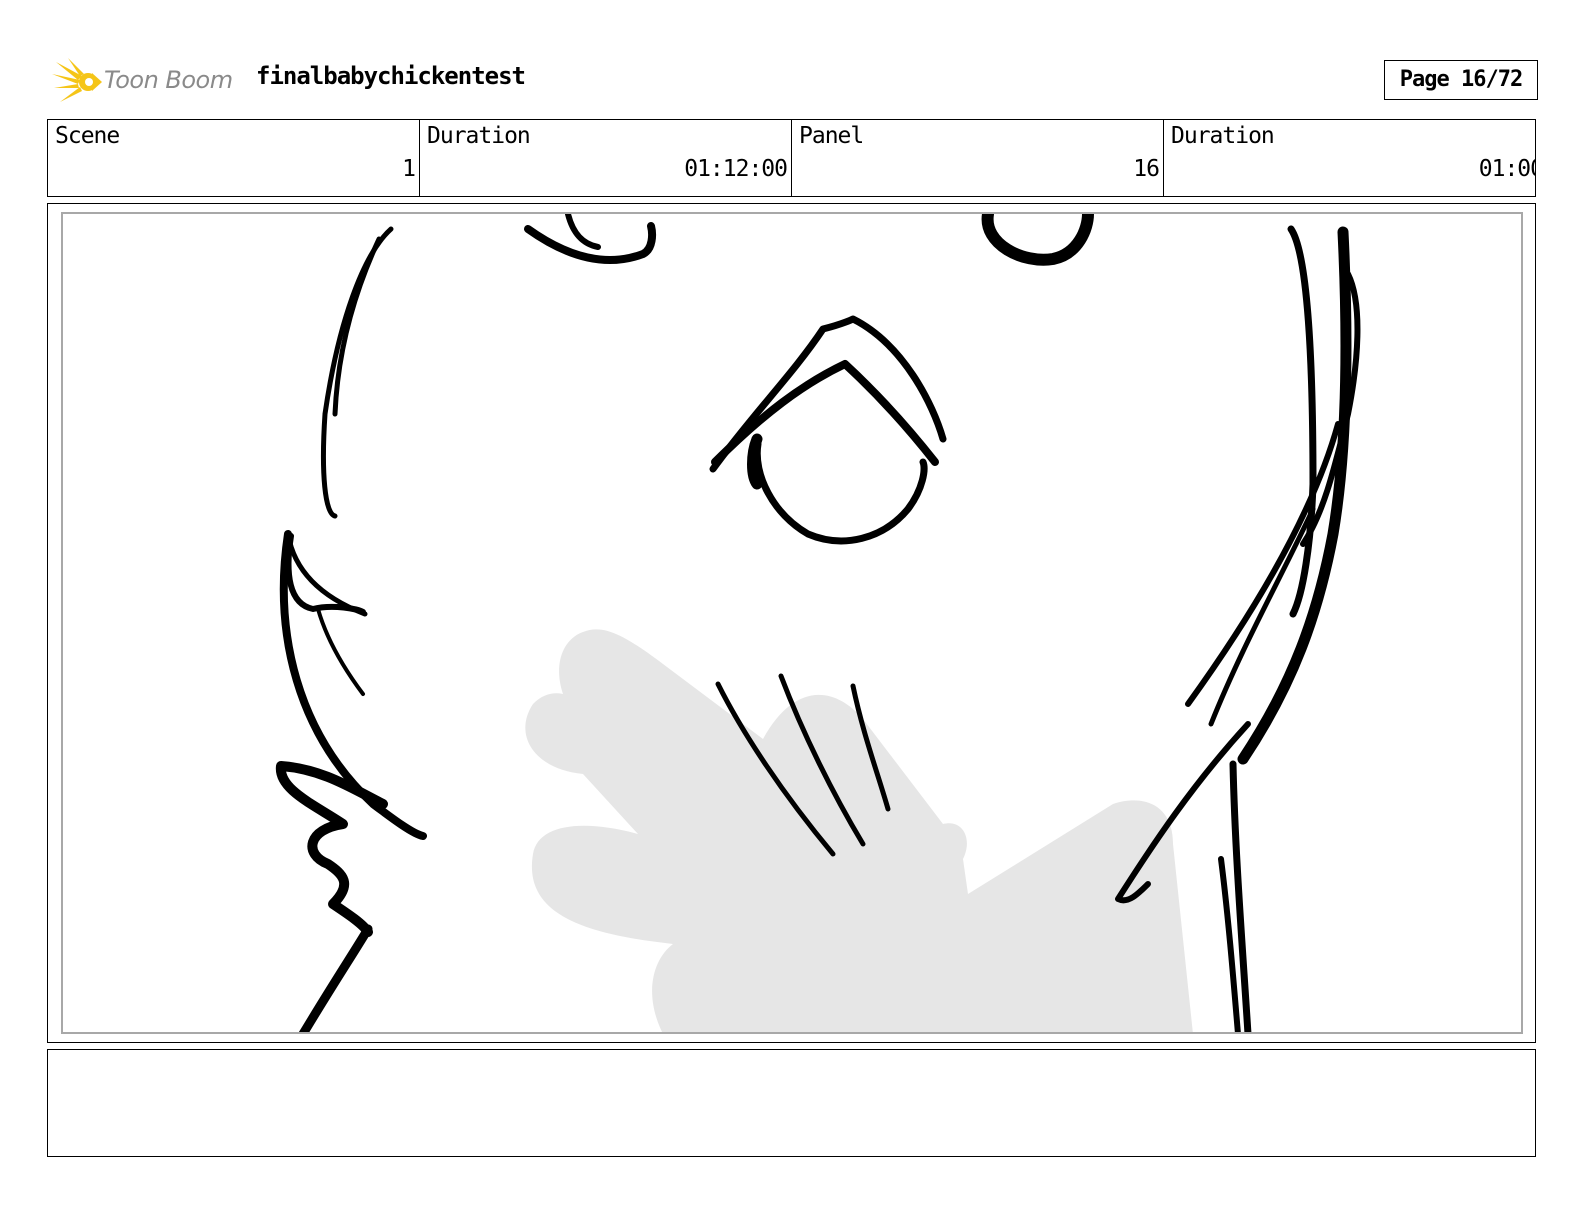 Image resolution: width=1584 pixels, height=1224 pixels. Describe the element at coordinates (77, 80) in the screenshot. I see `toon-boom-burst-icon` at that location.